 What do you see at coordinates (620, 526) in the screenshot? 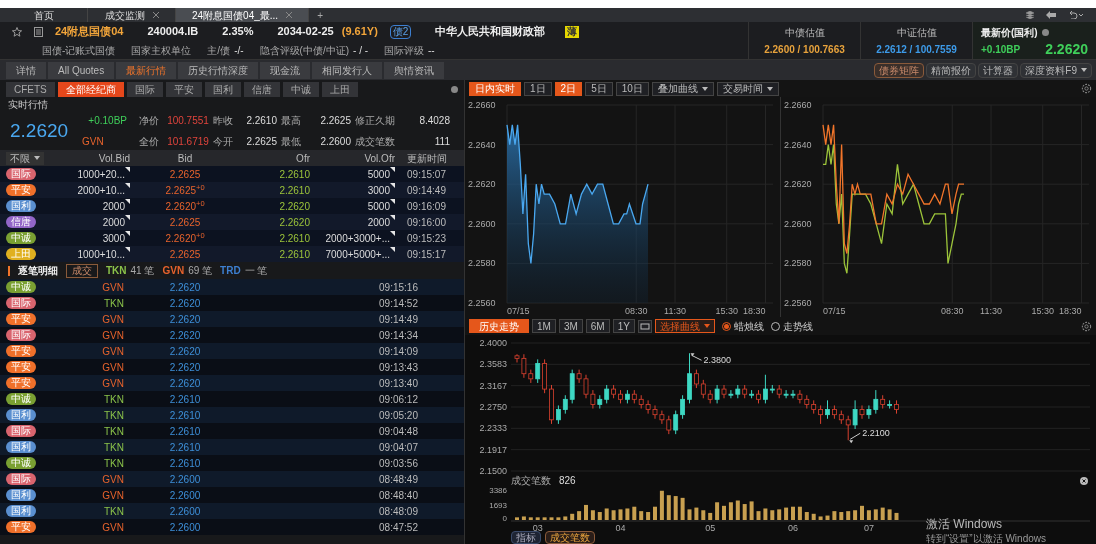
I see `axis-label: 04` at bounding box center [620, 526].